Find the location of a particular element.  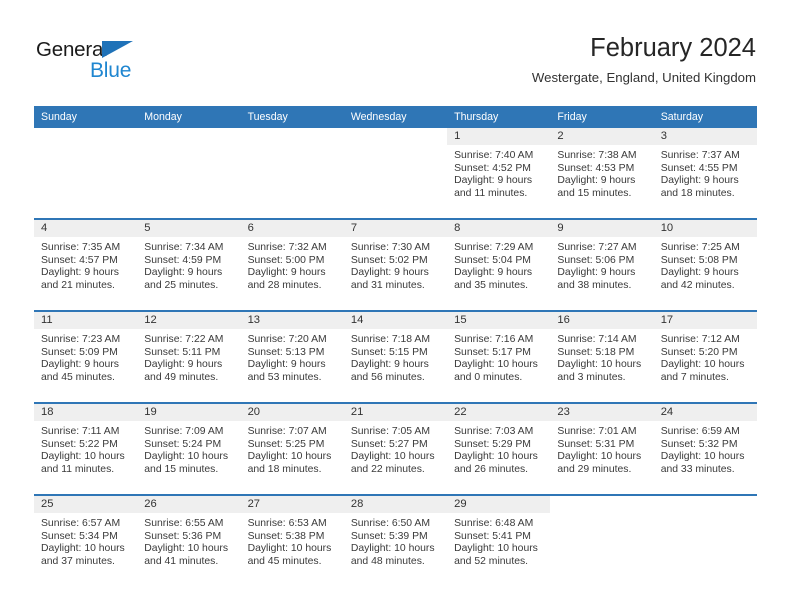

daylight-line-2: and 35 minutes. is located at coordinates (491, 285).